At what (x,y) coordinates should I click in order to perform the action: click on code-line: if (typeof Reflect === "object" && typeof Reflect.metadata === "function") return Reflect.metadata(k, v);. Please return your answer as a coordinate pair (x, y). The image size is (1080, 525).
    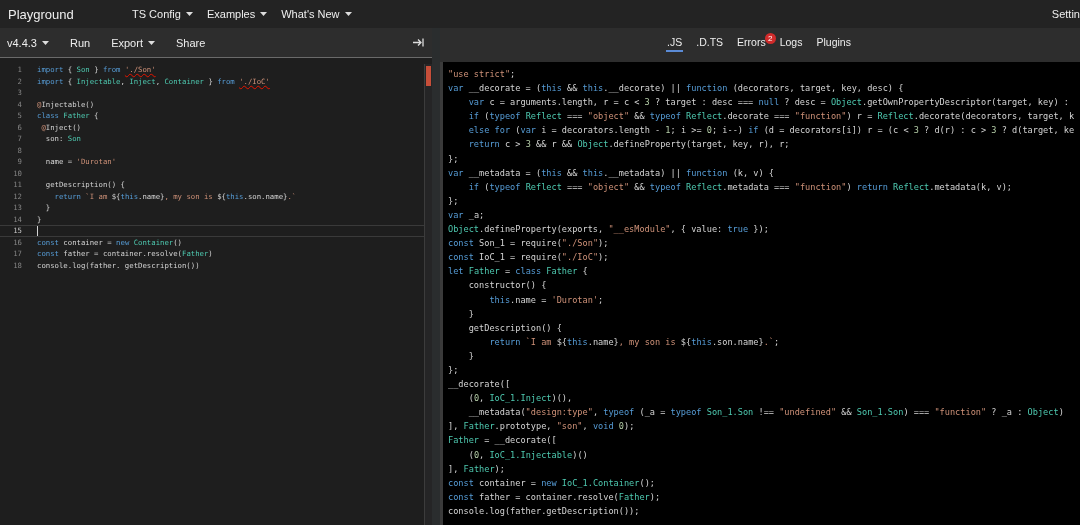
    Looking at the image, I should click on (740, 187).